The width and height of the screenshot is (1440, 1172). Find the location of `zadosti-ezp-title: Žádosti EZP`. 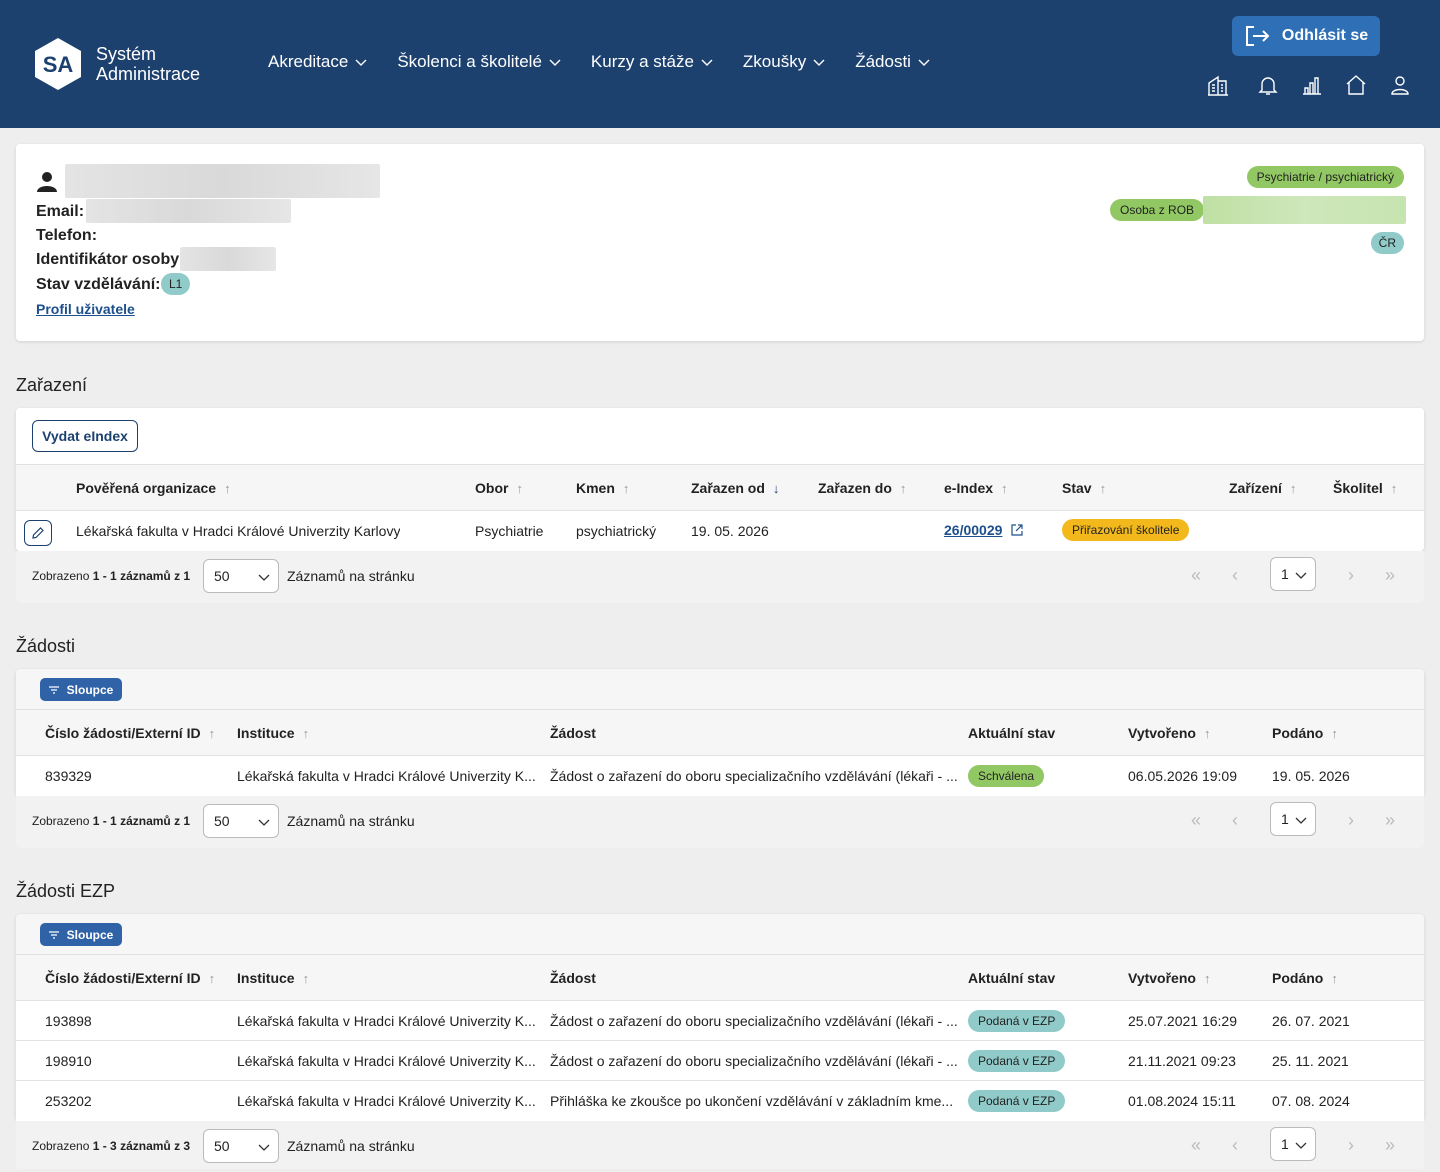

zadosti-ezp-title: Žádosti EZP is located at coordinates (66, 891).